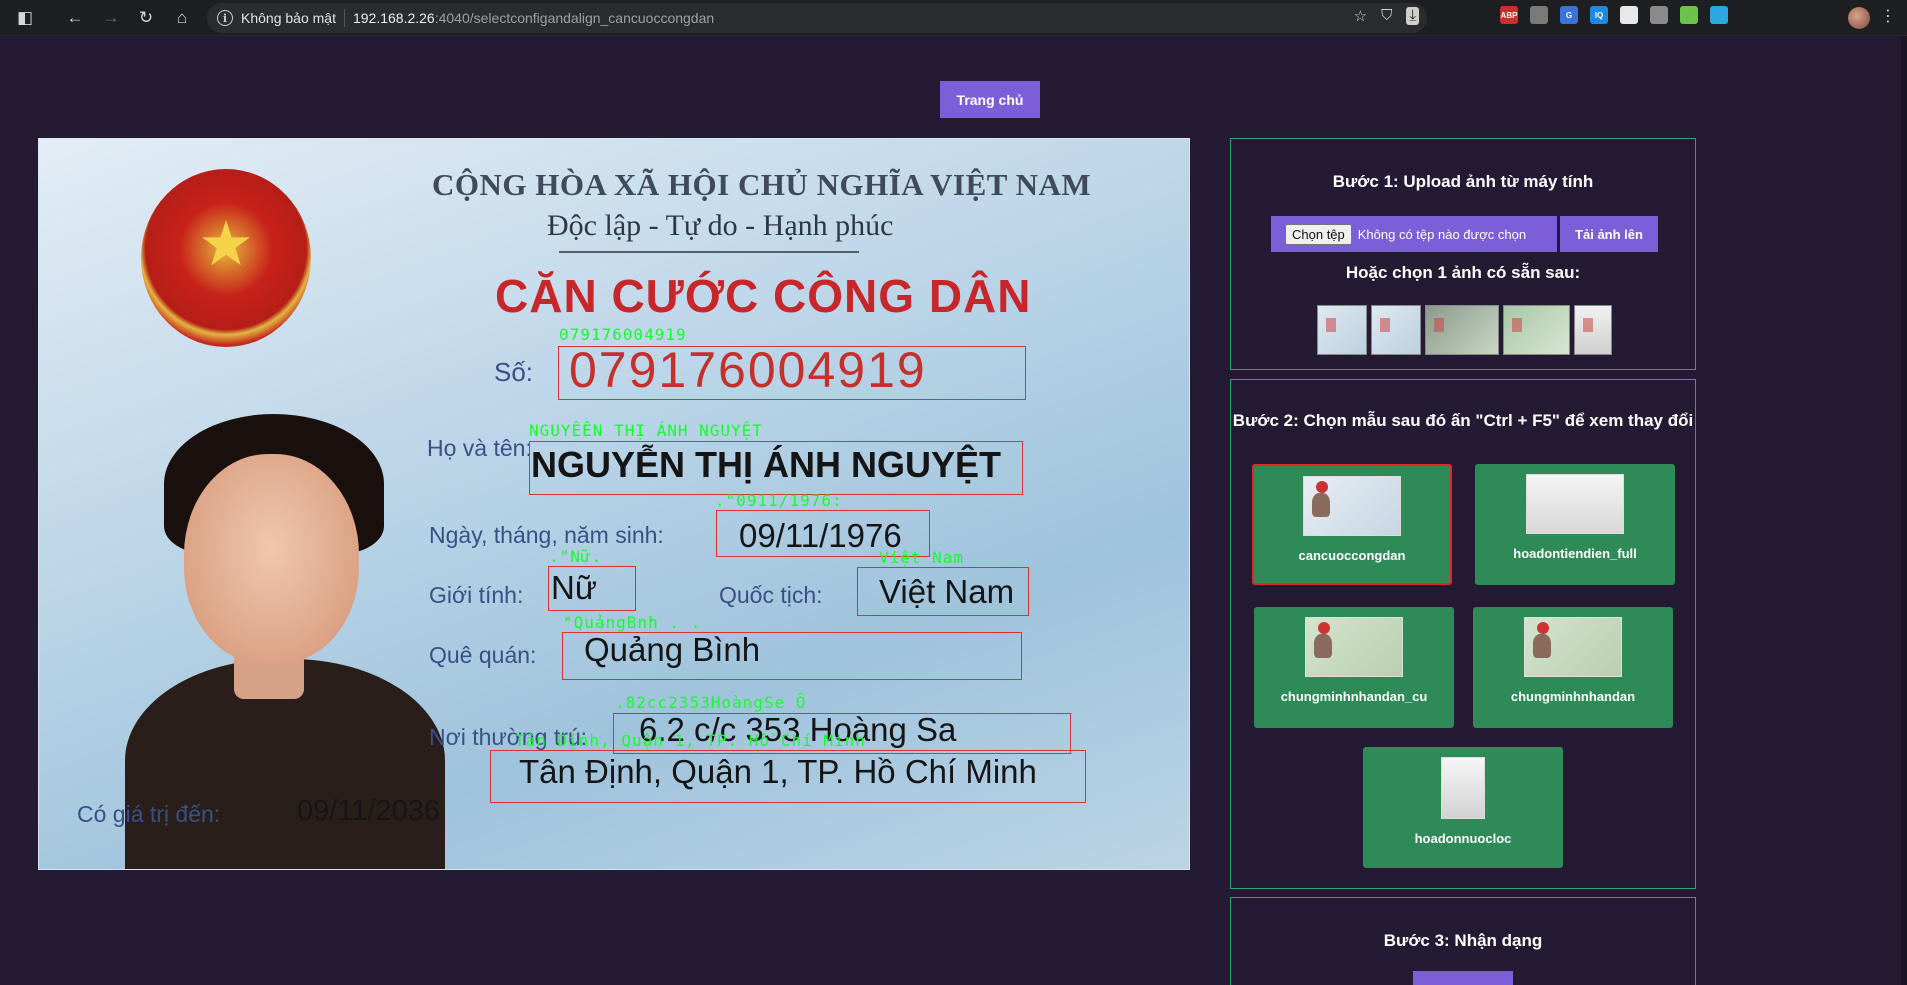  Describe the element at coordinates (368, 811) in the screenshot. I see `value-expiry: 09/11/2036` at that location.